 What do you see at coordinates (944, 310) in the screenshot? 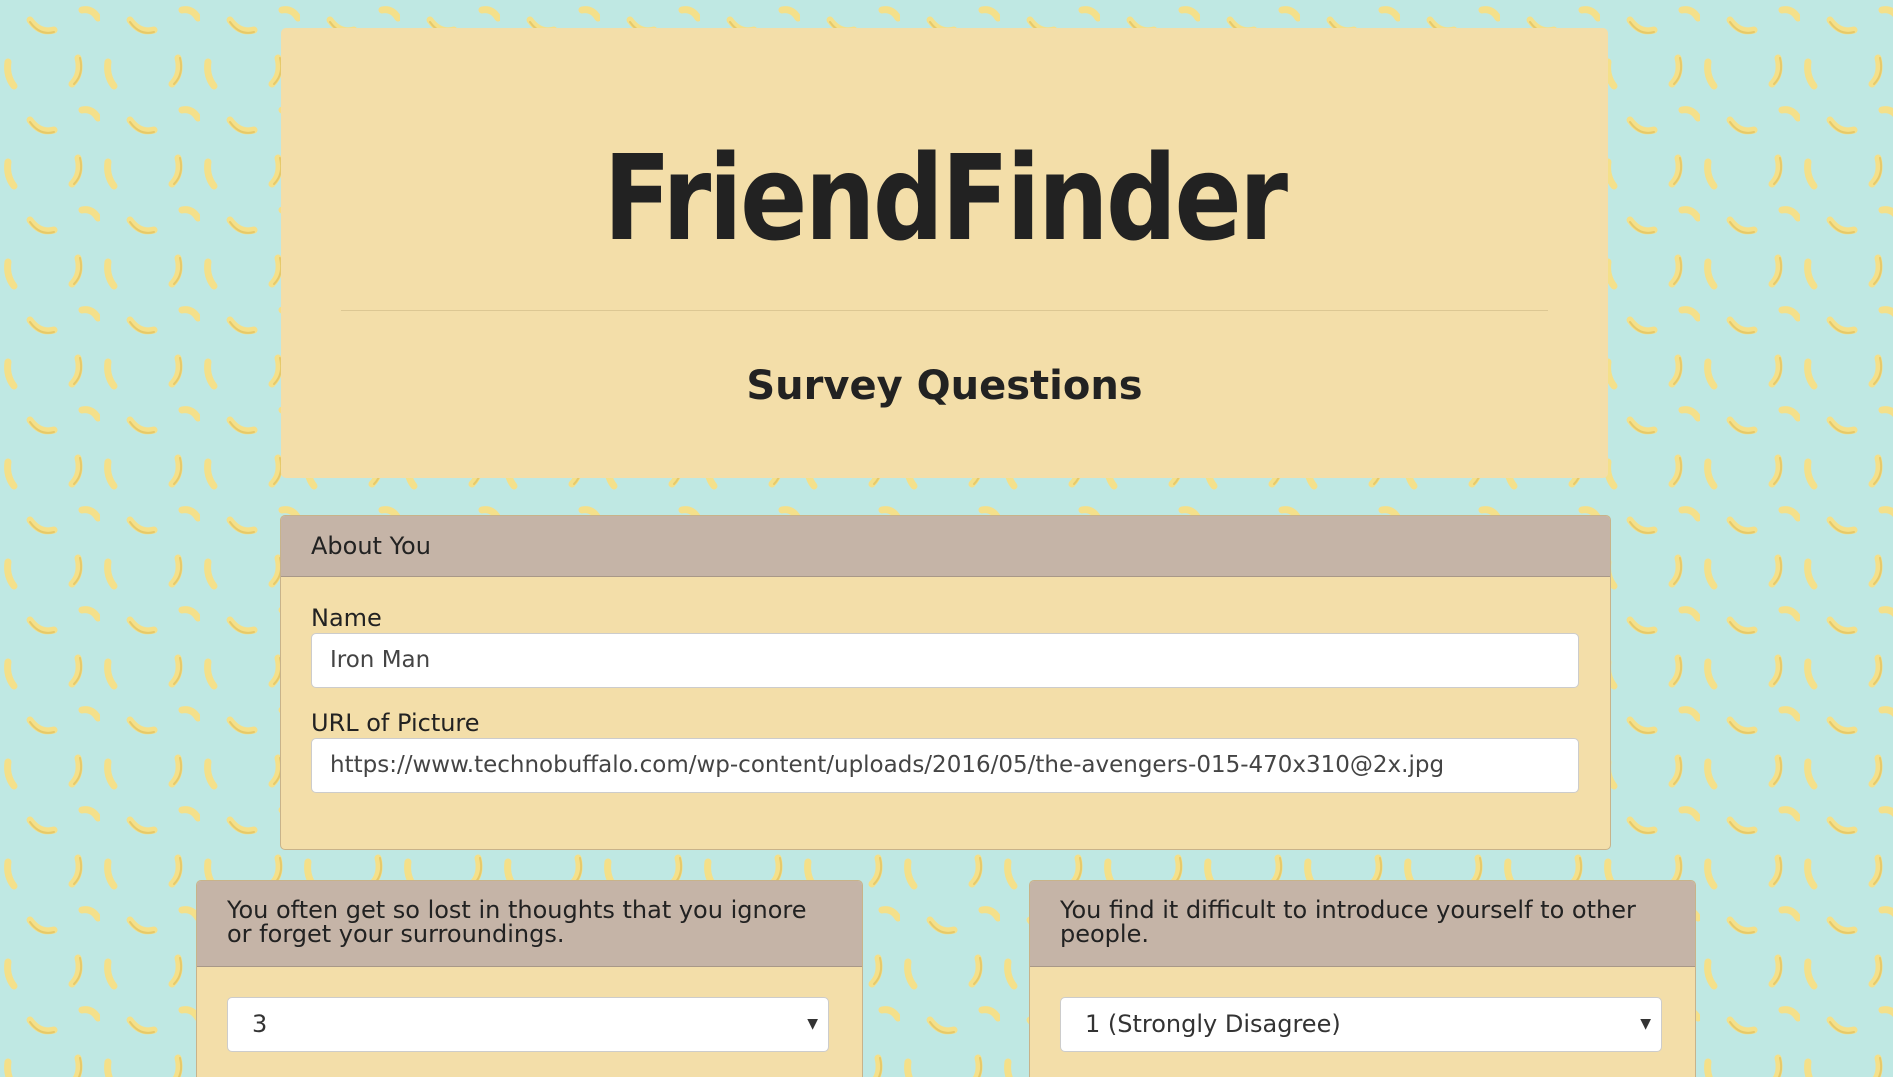
I see `title-divider` at bounding box center [944, 310].